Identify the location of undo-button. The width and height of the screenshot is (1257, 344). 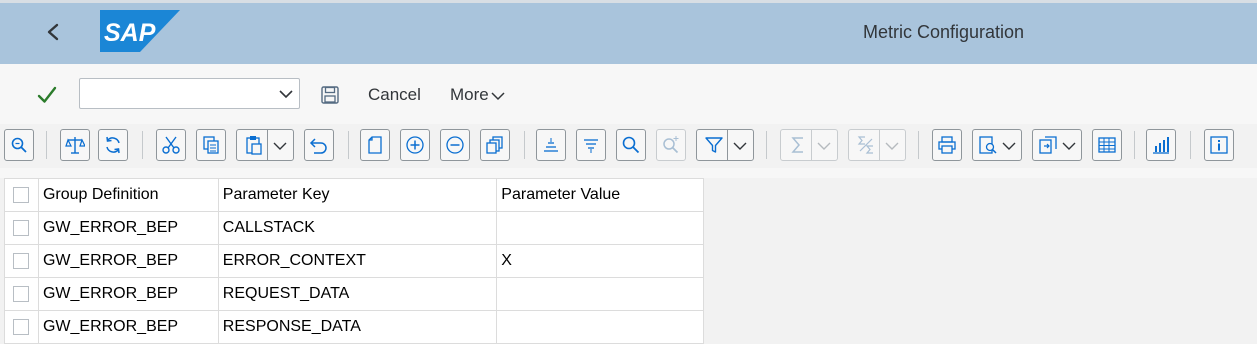
(319, 145).